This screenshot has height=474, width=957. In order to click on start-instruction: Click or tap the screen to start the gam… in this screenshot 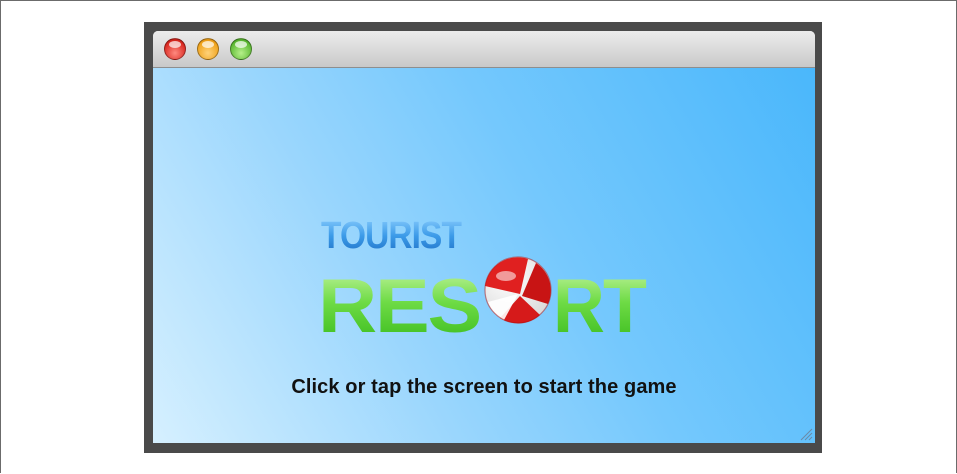, I will do `click(484, 387)`.